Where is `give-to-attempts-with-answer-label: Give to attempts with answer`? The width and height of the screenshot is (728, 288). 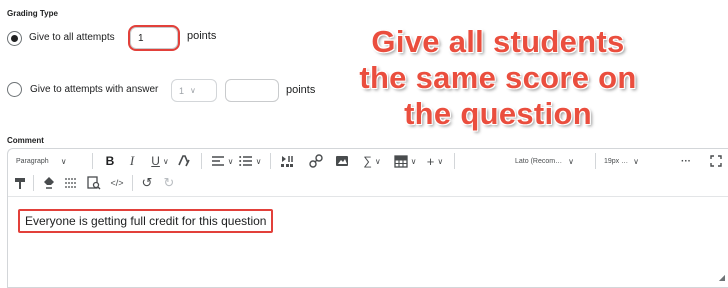
give-to-attempts-with-answer-label: Give to attempts with answer is located at coordinates (94, 89).